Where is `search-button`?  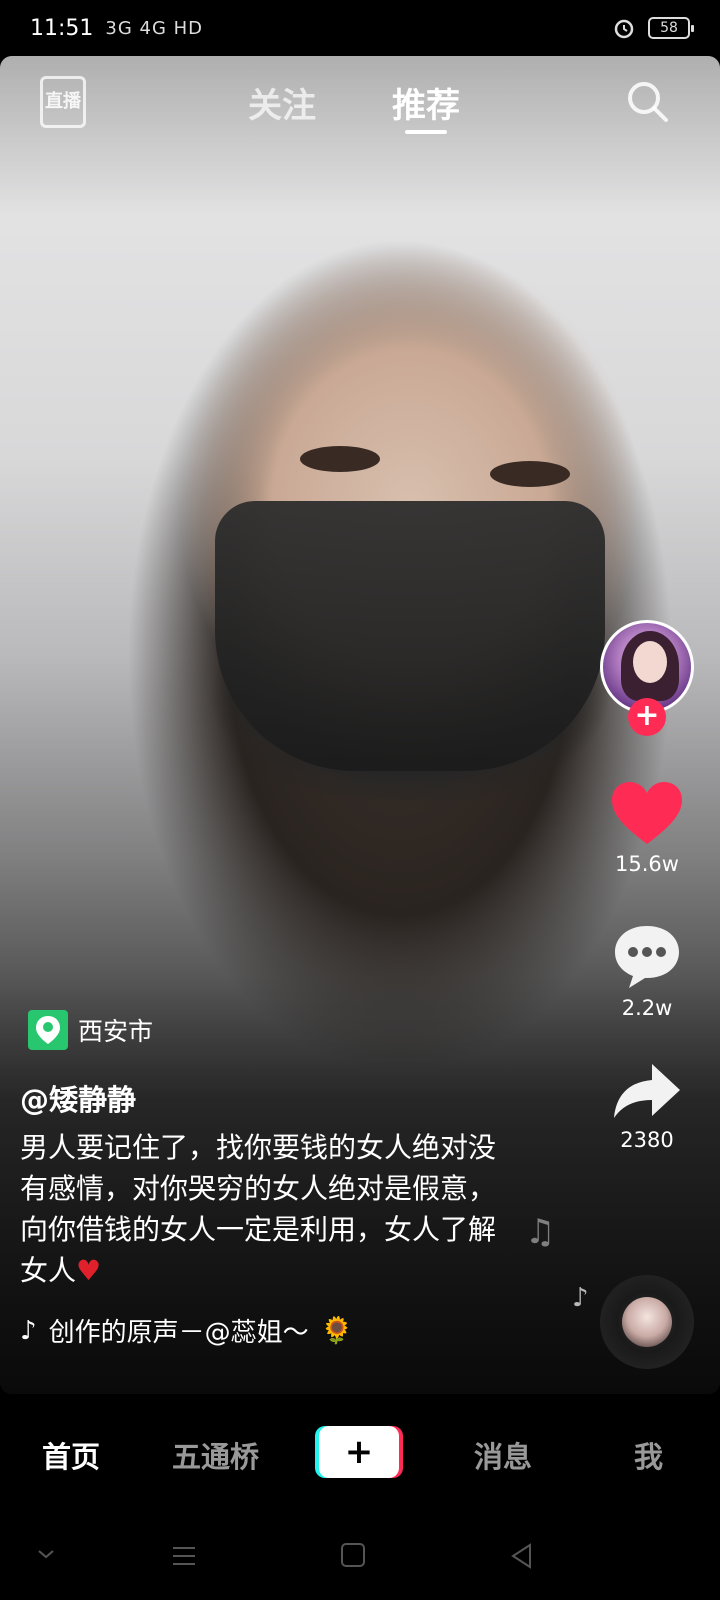 search-button is located at coordinates (648, 102).